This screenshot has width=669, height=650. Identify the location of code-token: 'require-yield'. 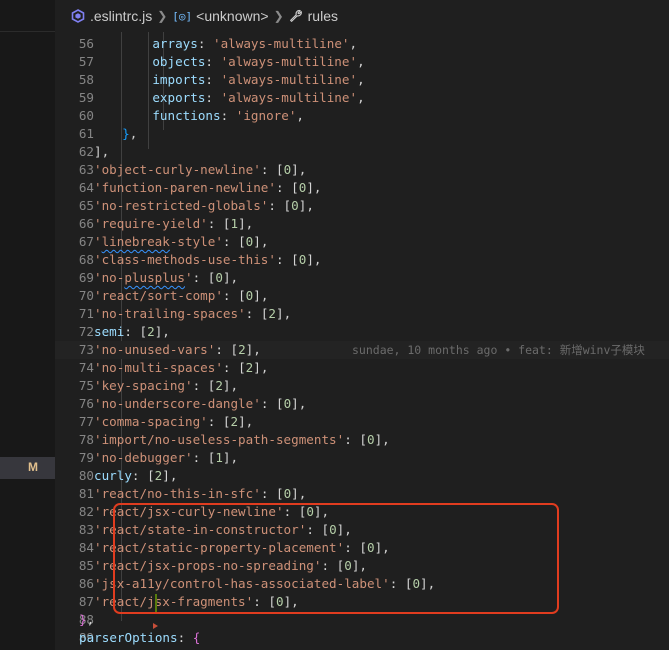
(151, 223).